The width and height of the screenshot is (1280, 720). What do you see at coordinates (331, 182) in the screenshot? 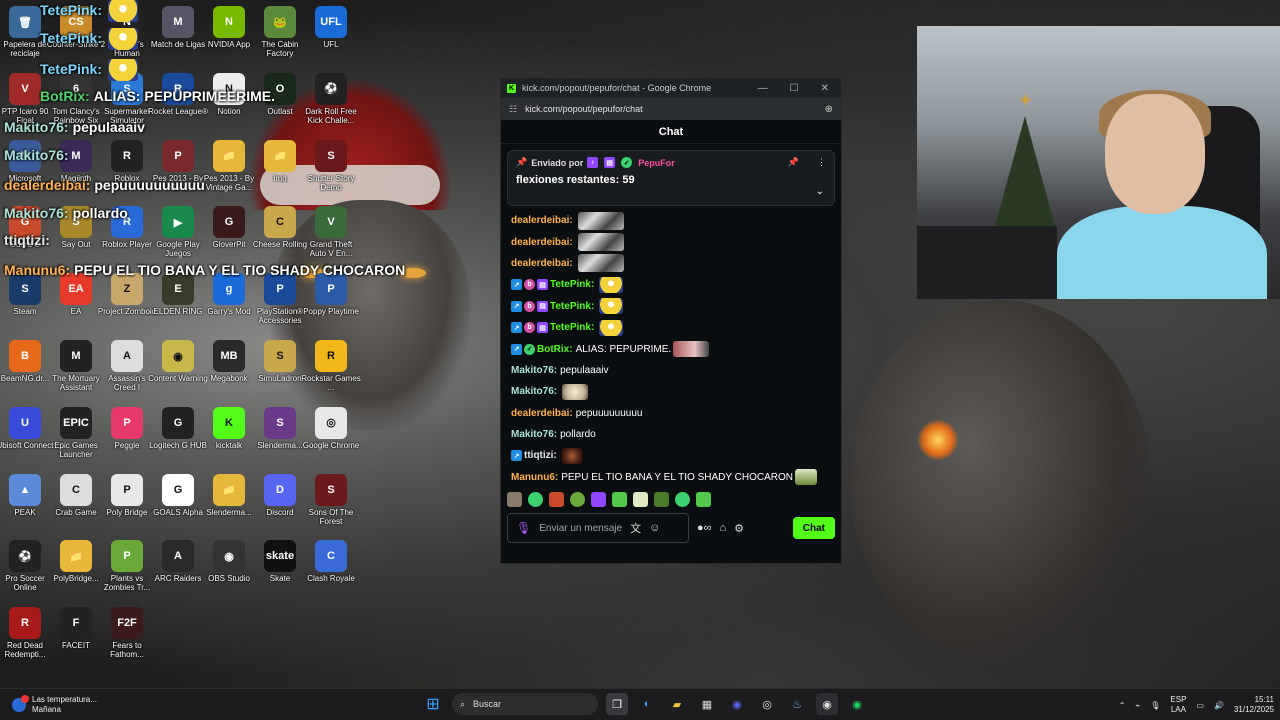
I see `desktop-icon-label: Shutter Story Demo` at bounding box center [331, 182].